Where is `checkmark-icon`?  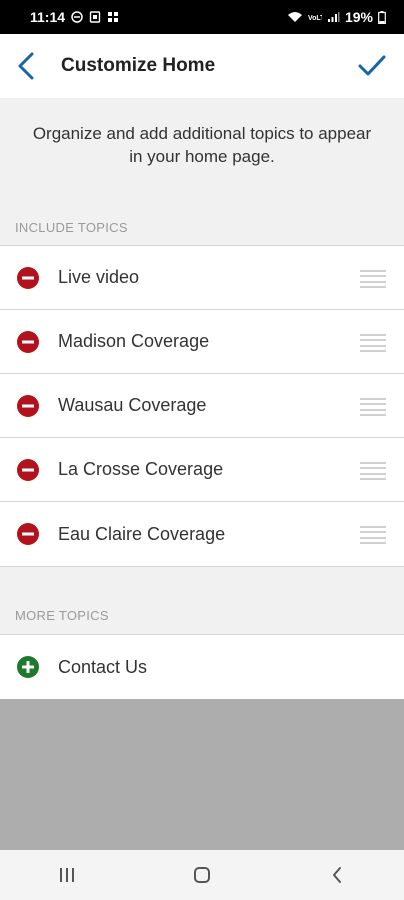
checkmark-icon is located at coordinates (372, 65).